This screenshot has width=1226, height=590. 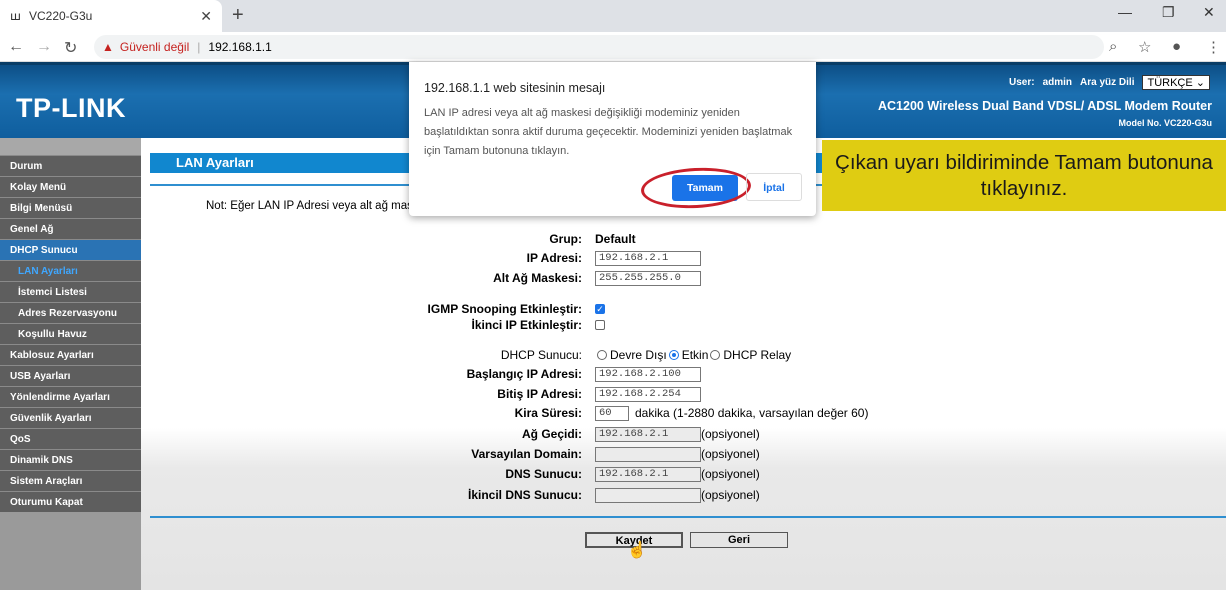 What do you see at coordinates (70, 438) in the screenshot?
I see `sidebar-item-qos: QoS` at bounding box center [70, 438].